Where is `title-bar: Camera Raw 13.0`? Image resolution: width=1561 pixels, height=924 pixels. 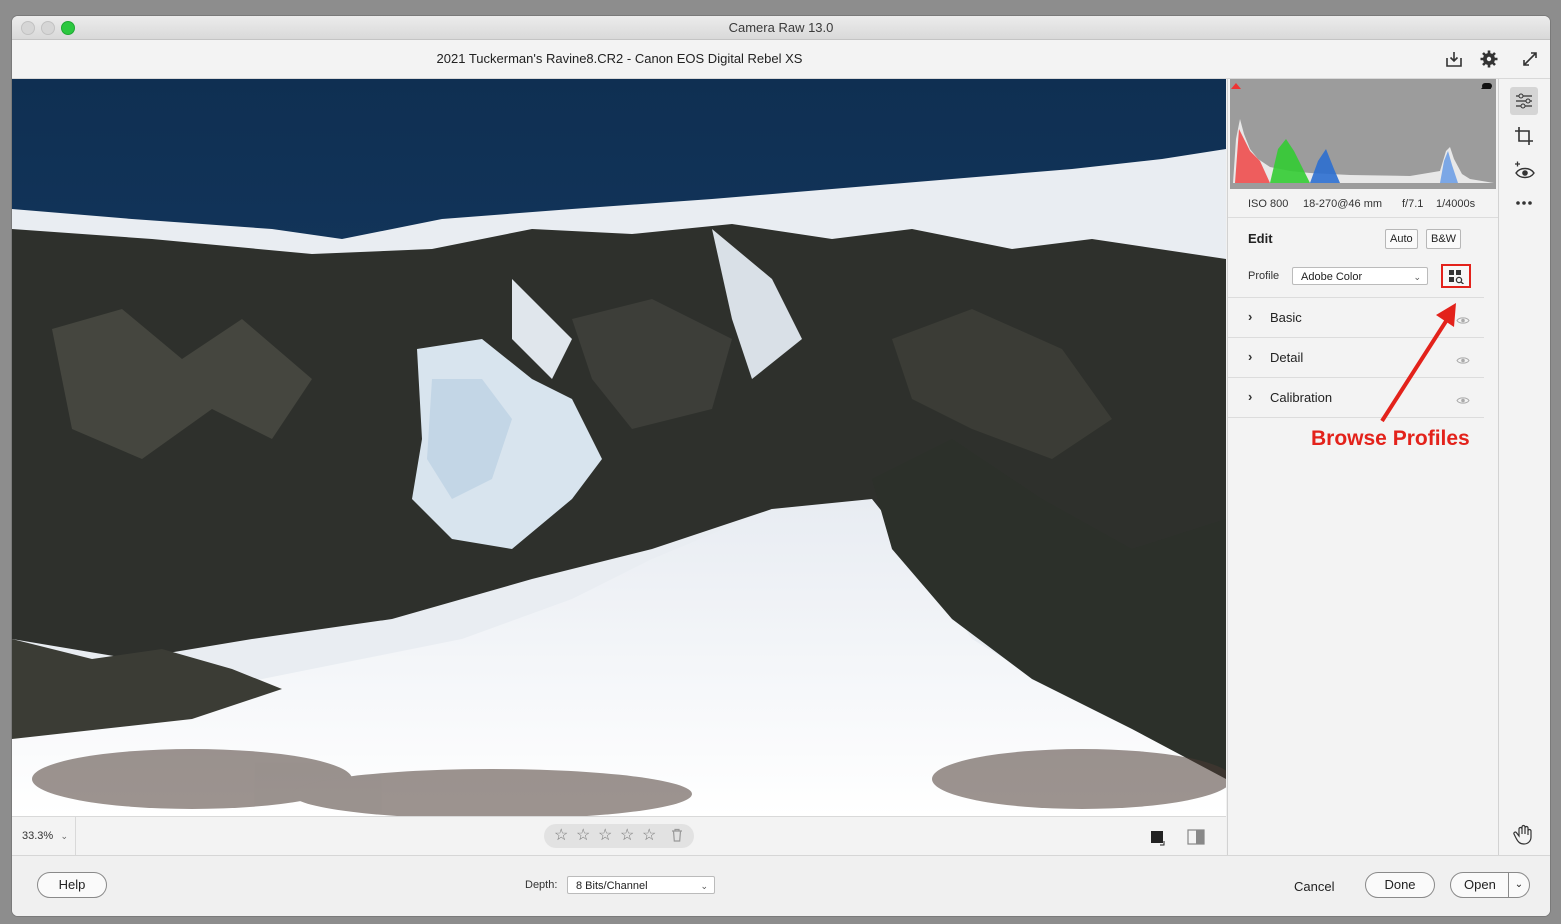 title-bar: Camera Raw 13.0 is located at coordinates (781, 28).